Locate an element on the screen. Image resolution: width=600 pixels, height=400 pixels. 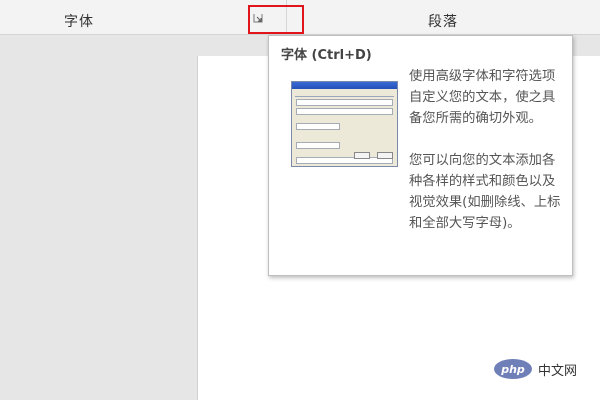
font-dialog-preview-image is located at coordinates (344, 124).